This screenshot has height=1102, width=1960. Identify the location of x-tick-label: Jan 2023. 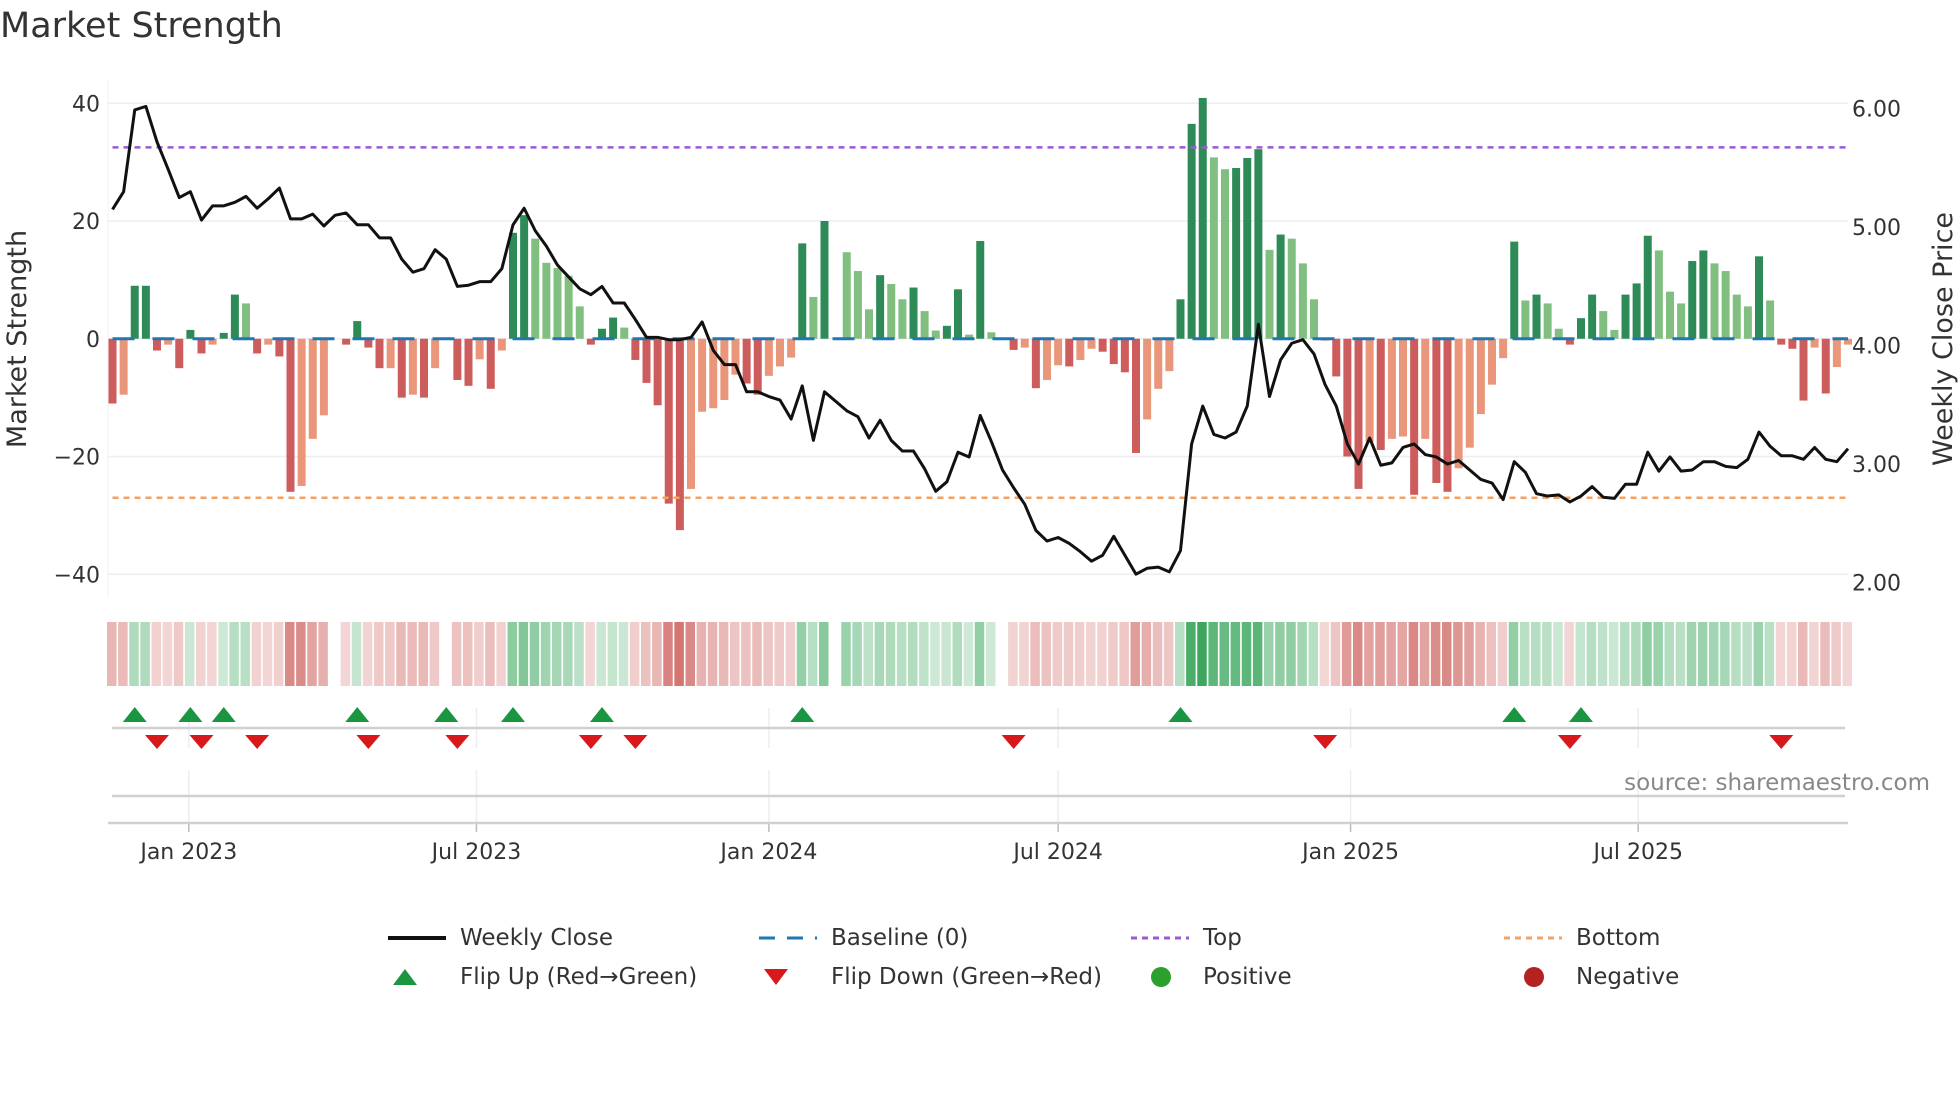
(187, 852).